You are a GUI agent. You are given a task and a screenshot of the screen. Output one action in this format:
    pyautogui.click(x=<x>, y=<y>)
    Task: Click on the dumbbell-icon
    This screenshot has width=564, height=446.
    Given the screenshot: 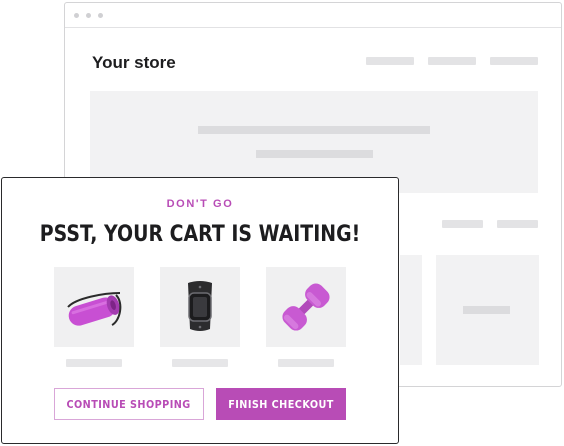 What is the action you would take?
    pyautogui.click(x=306, y=307)
    